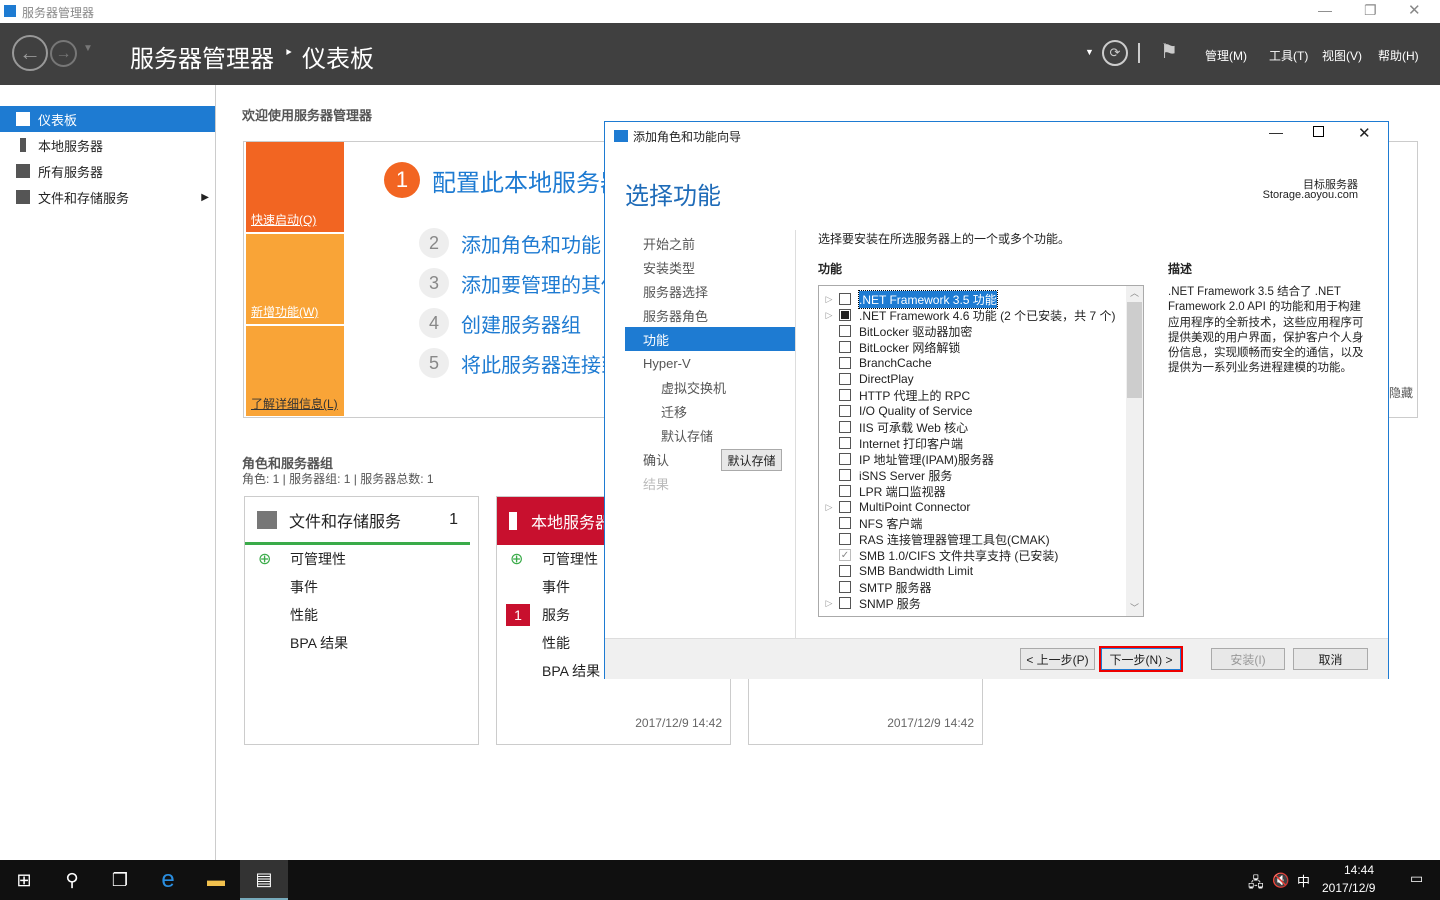  What do you see at coordinates (1370, 10) in the screenshot?
I see `restore-button: ❐` at bounding box center [1370, 10].